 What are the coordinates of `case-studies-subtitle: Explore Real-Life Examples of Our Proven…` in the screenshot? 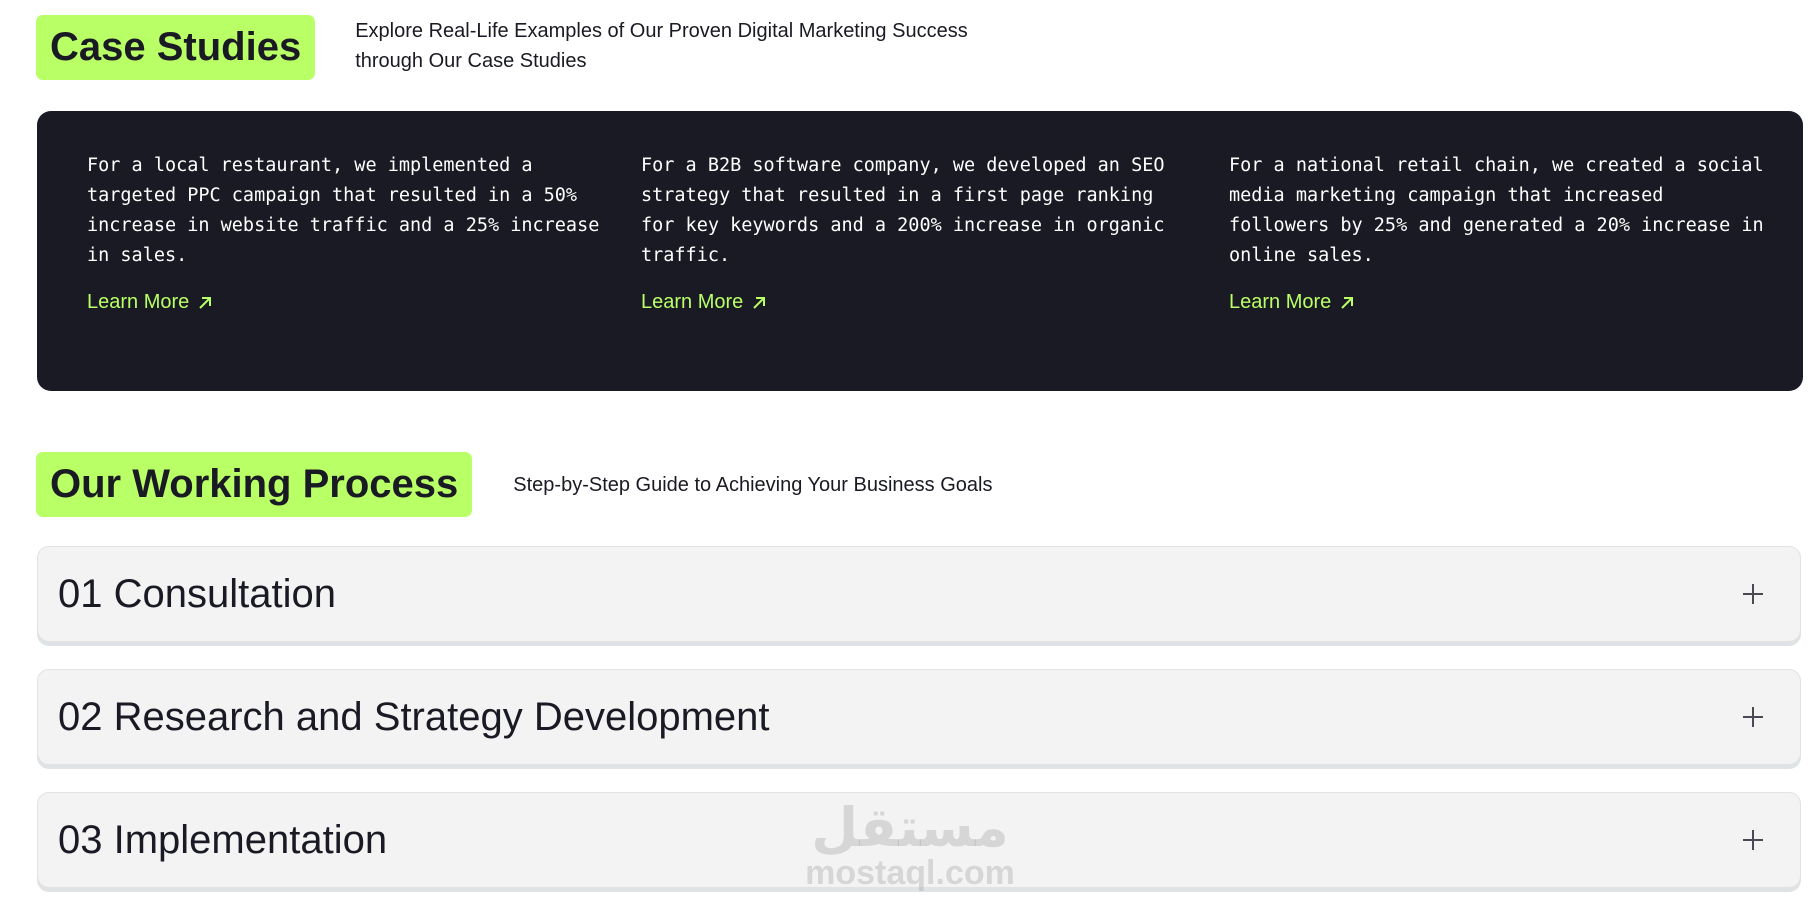 It's located at (661, 45).